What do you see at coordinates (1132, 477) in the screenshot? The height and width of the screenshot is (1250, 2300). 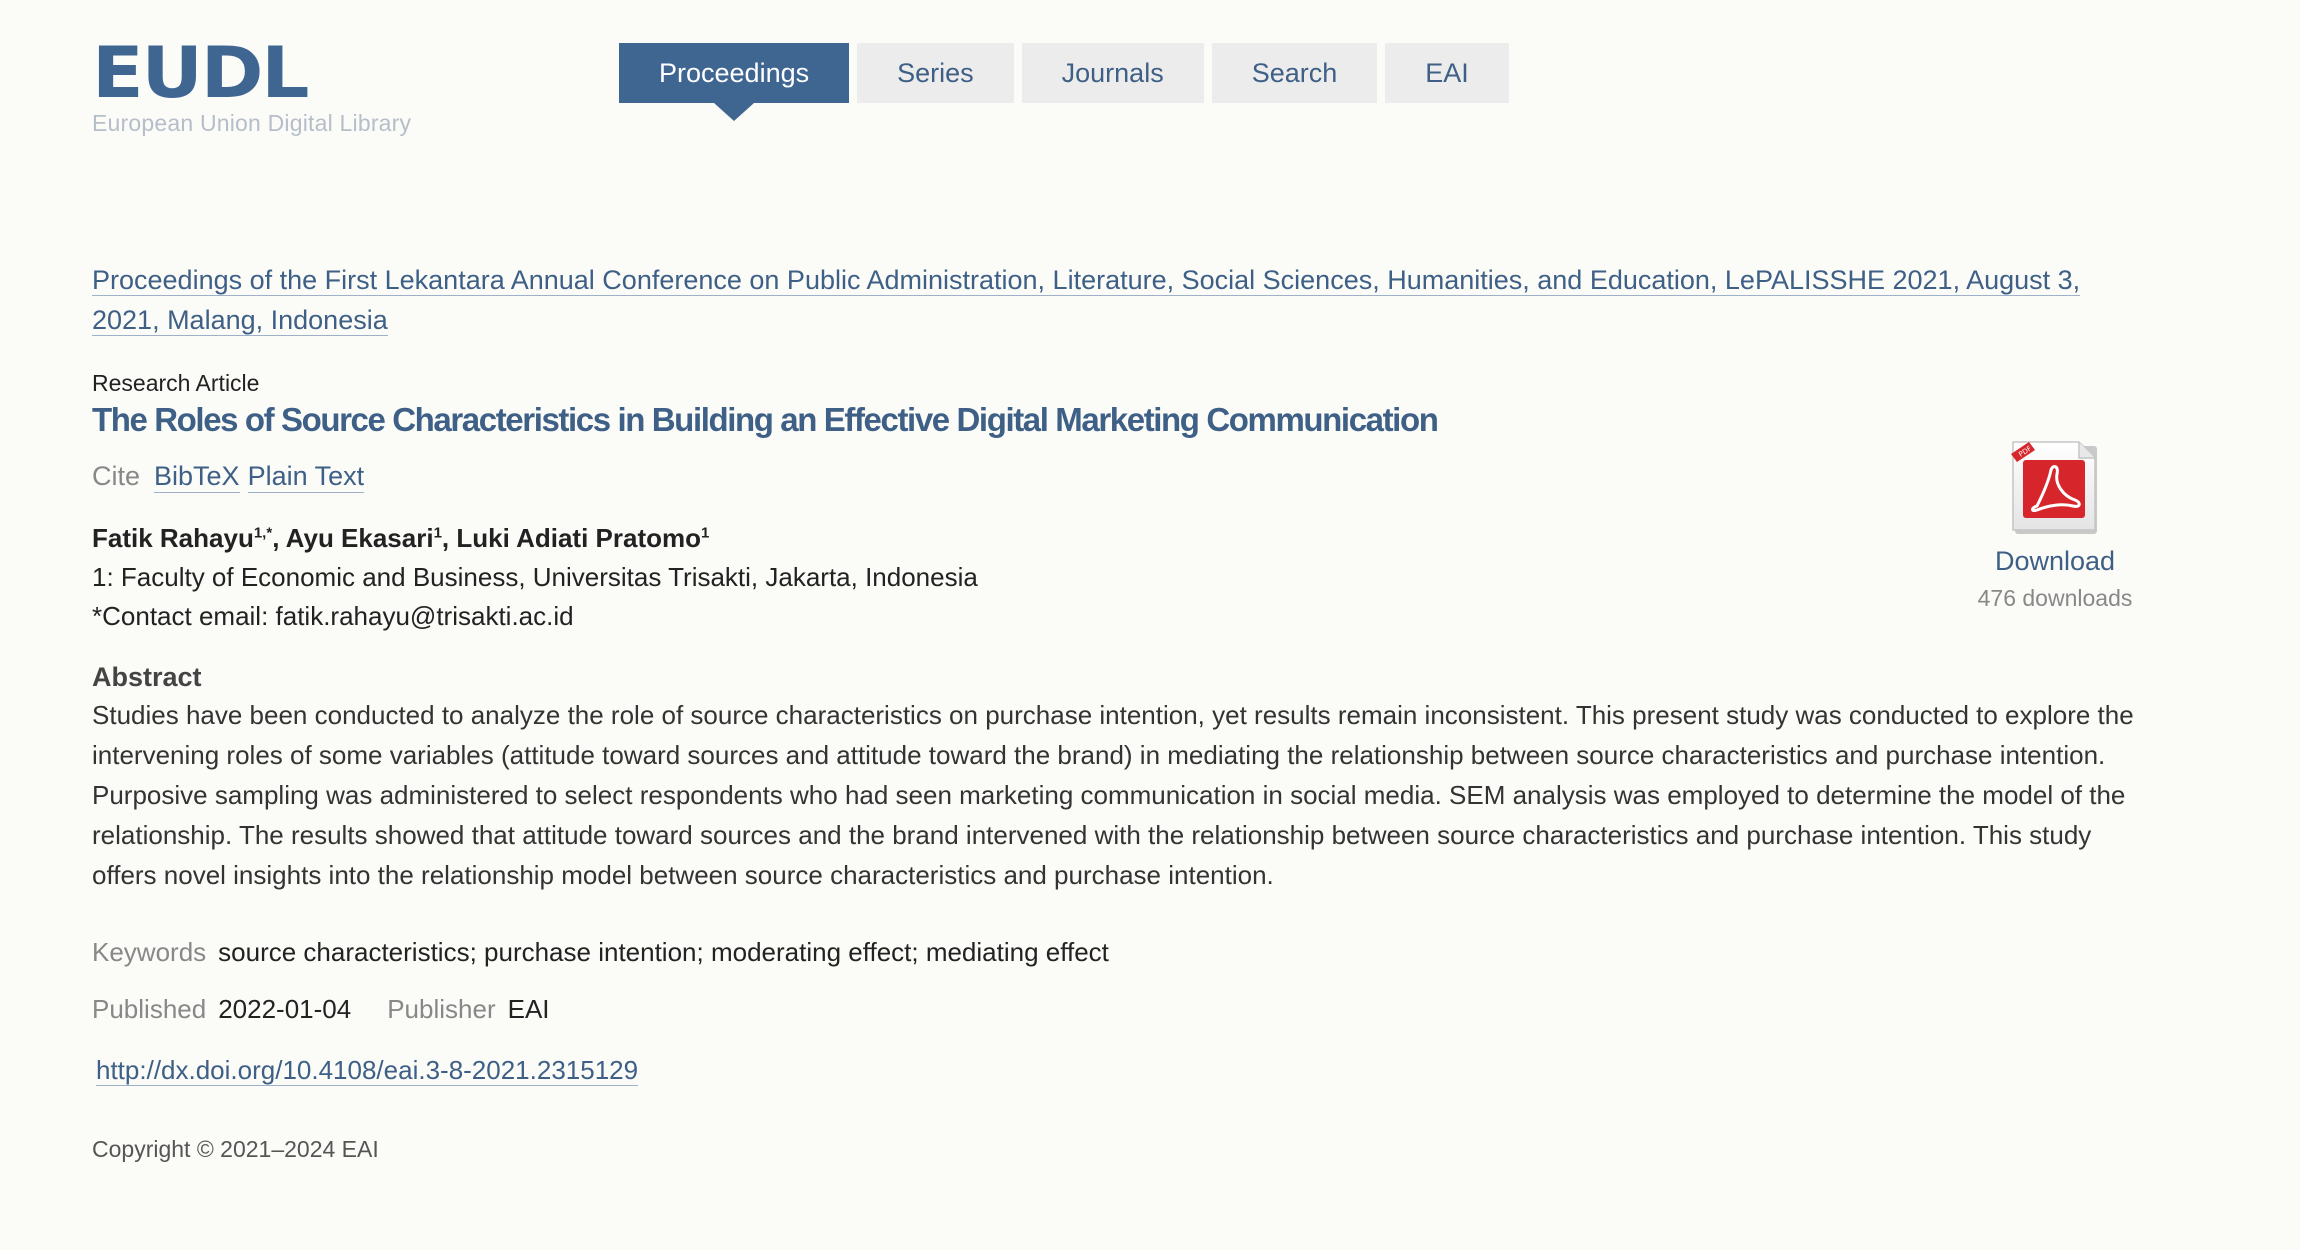 I see `cite-row: Cite BibTeX Plain Text` at bounding box center [1132, 477].